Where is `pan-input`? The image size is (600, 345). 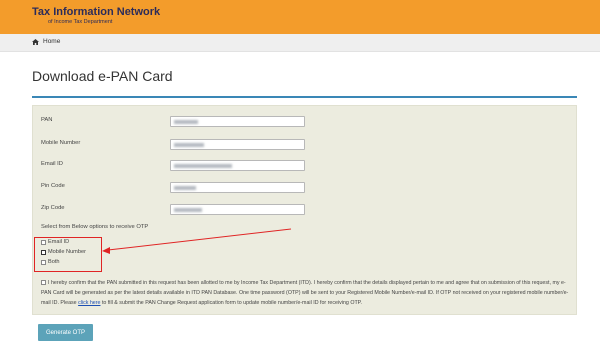 pan-input is located at coordinates (237, 121).